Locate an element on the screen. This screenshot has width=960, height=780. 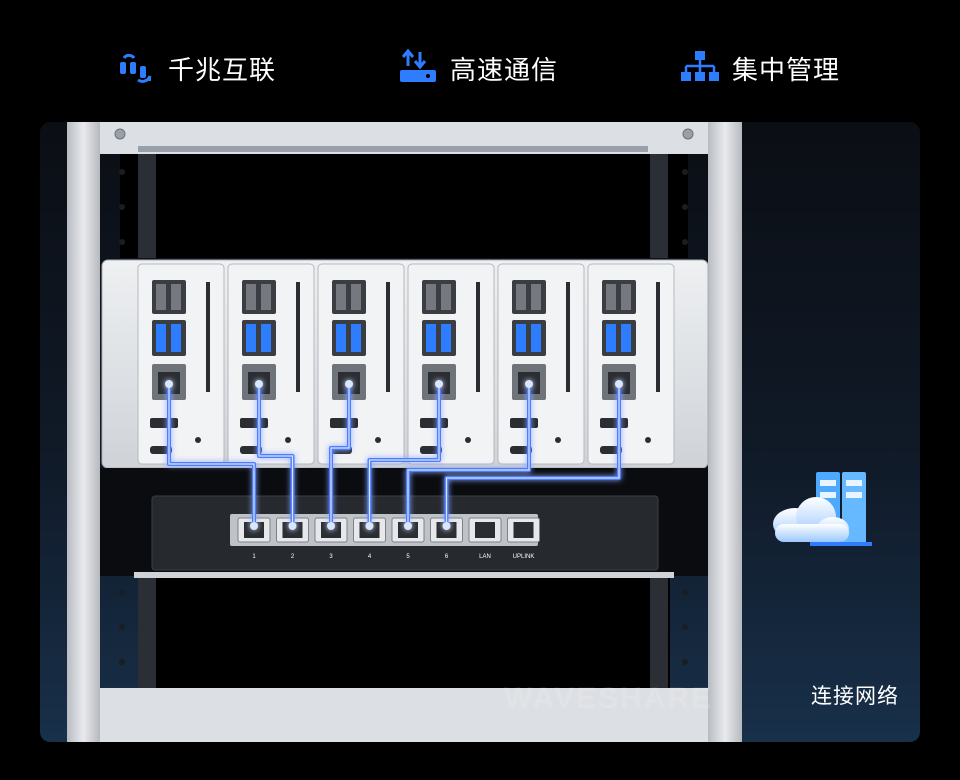
feature-row: 千兆互联 高速通信 集中管理 is located at coordinates (480, 70).